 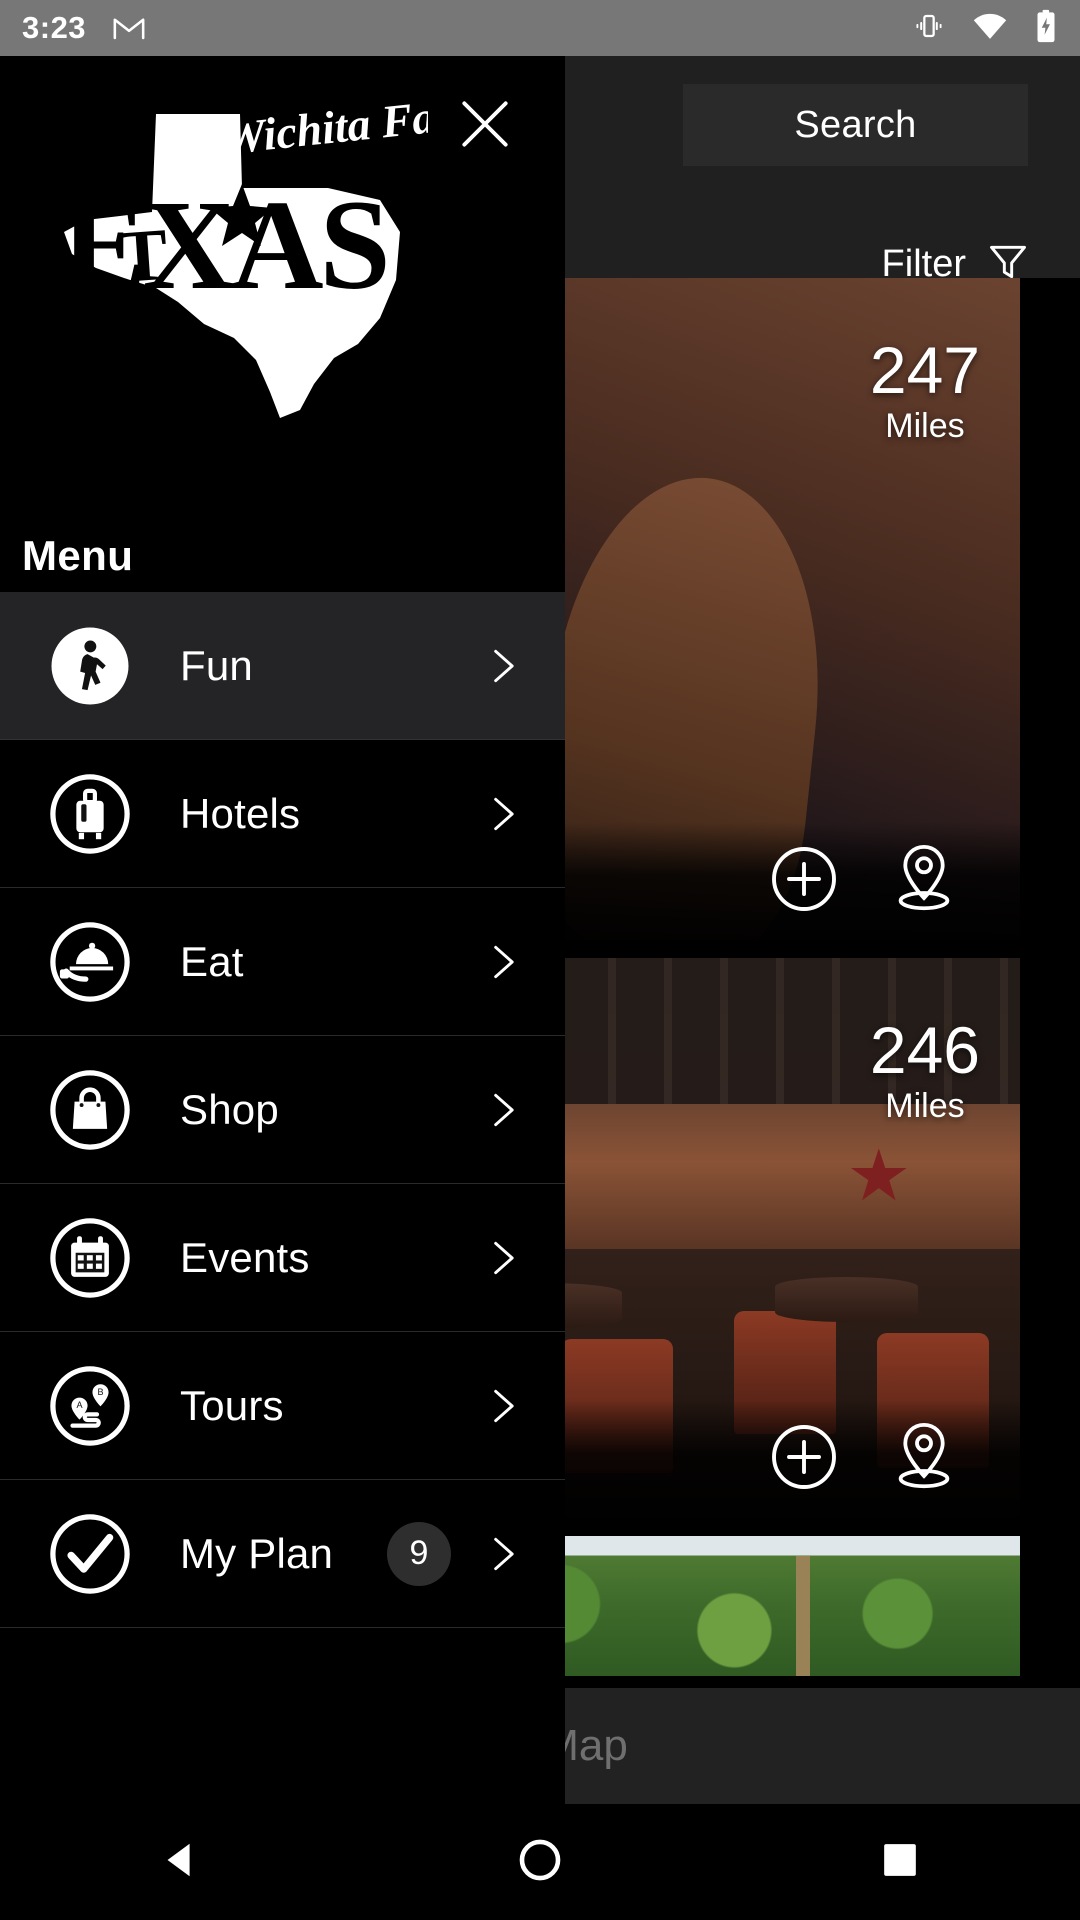 What do you see at coordinates (990, 28) in the screenshot?
I see `wifi-icon` at bounding box center [990, 28].